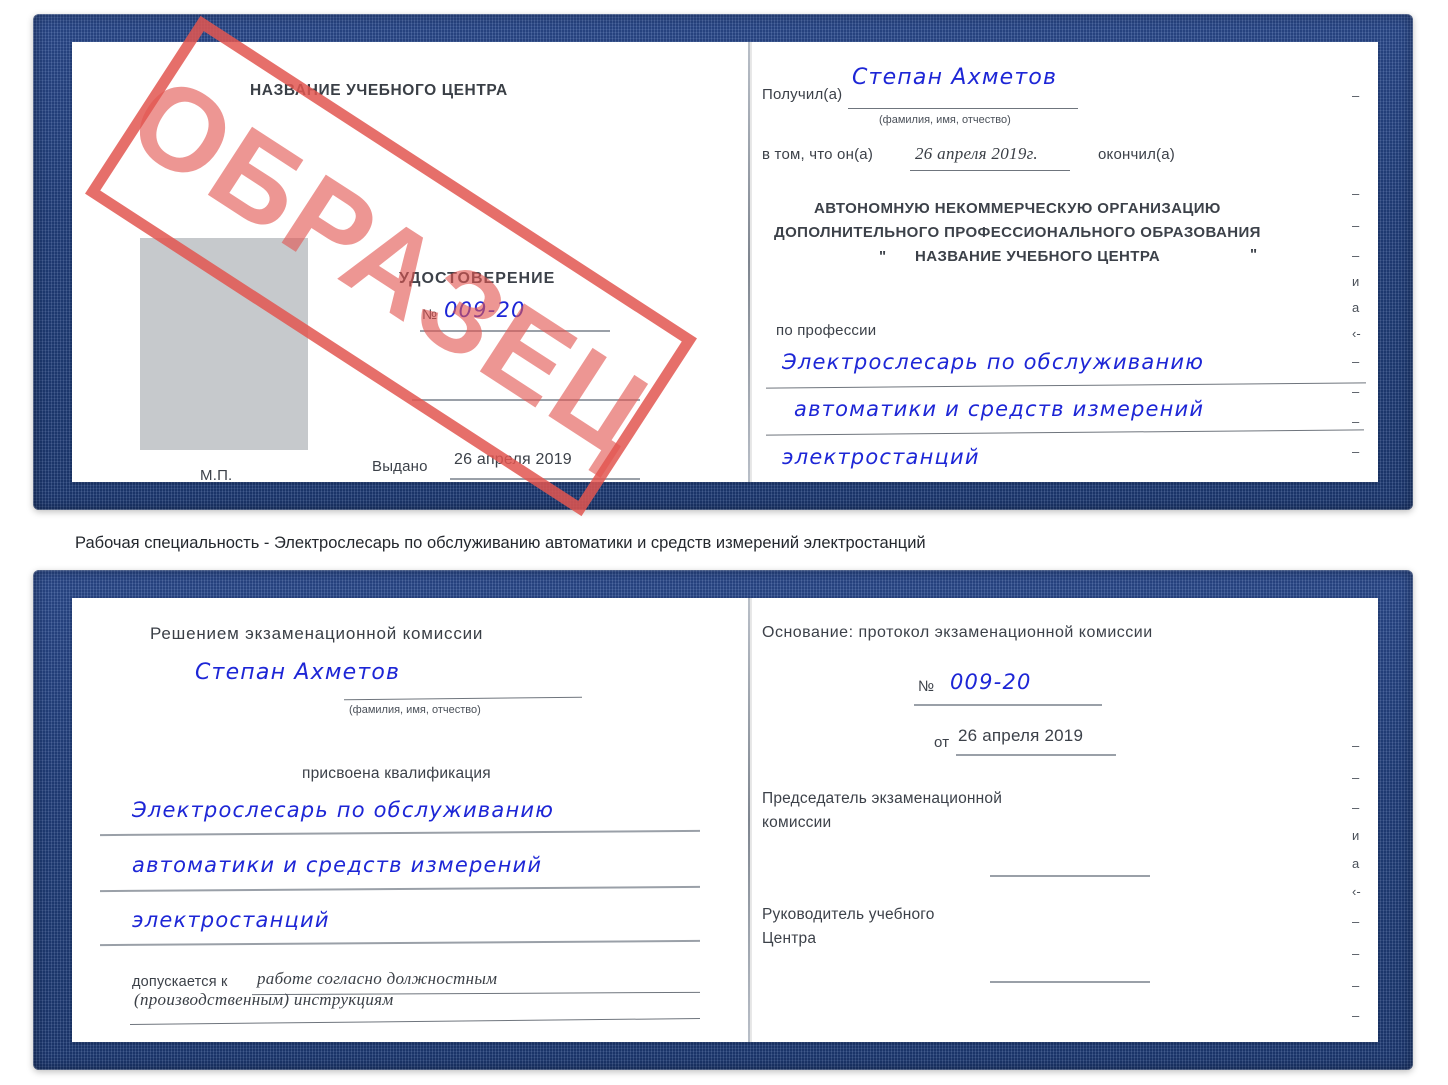 The image size is (1448, 1085). Describe the element at coordinates (317, 633) in the screenshot. I see `commission-decision-heading: Решением экзаменационной комиссии` at that location.